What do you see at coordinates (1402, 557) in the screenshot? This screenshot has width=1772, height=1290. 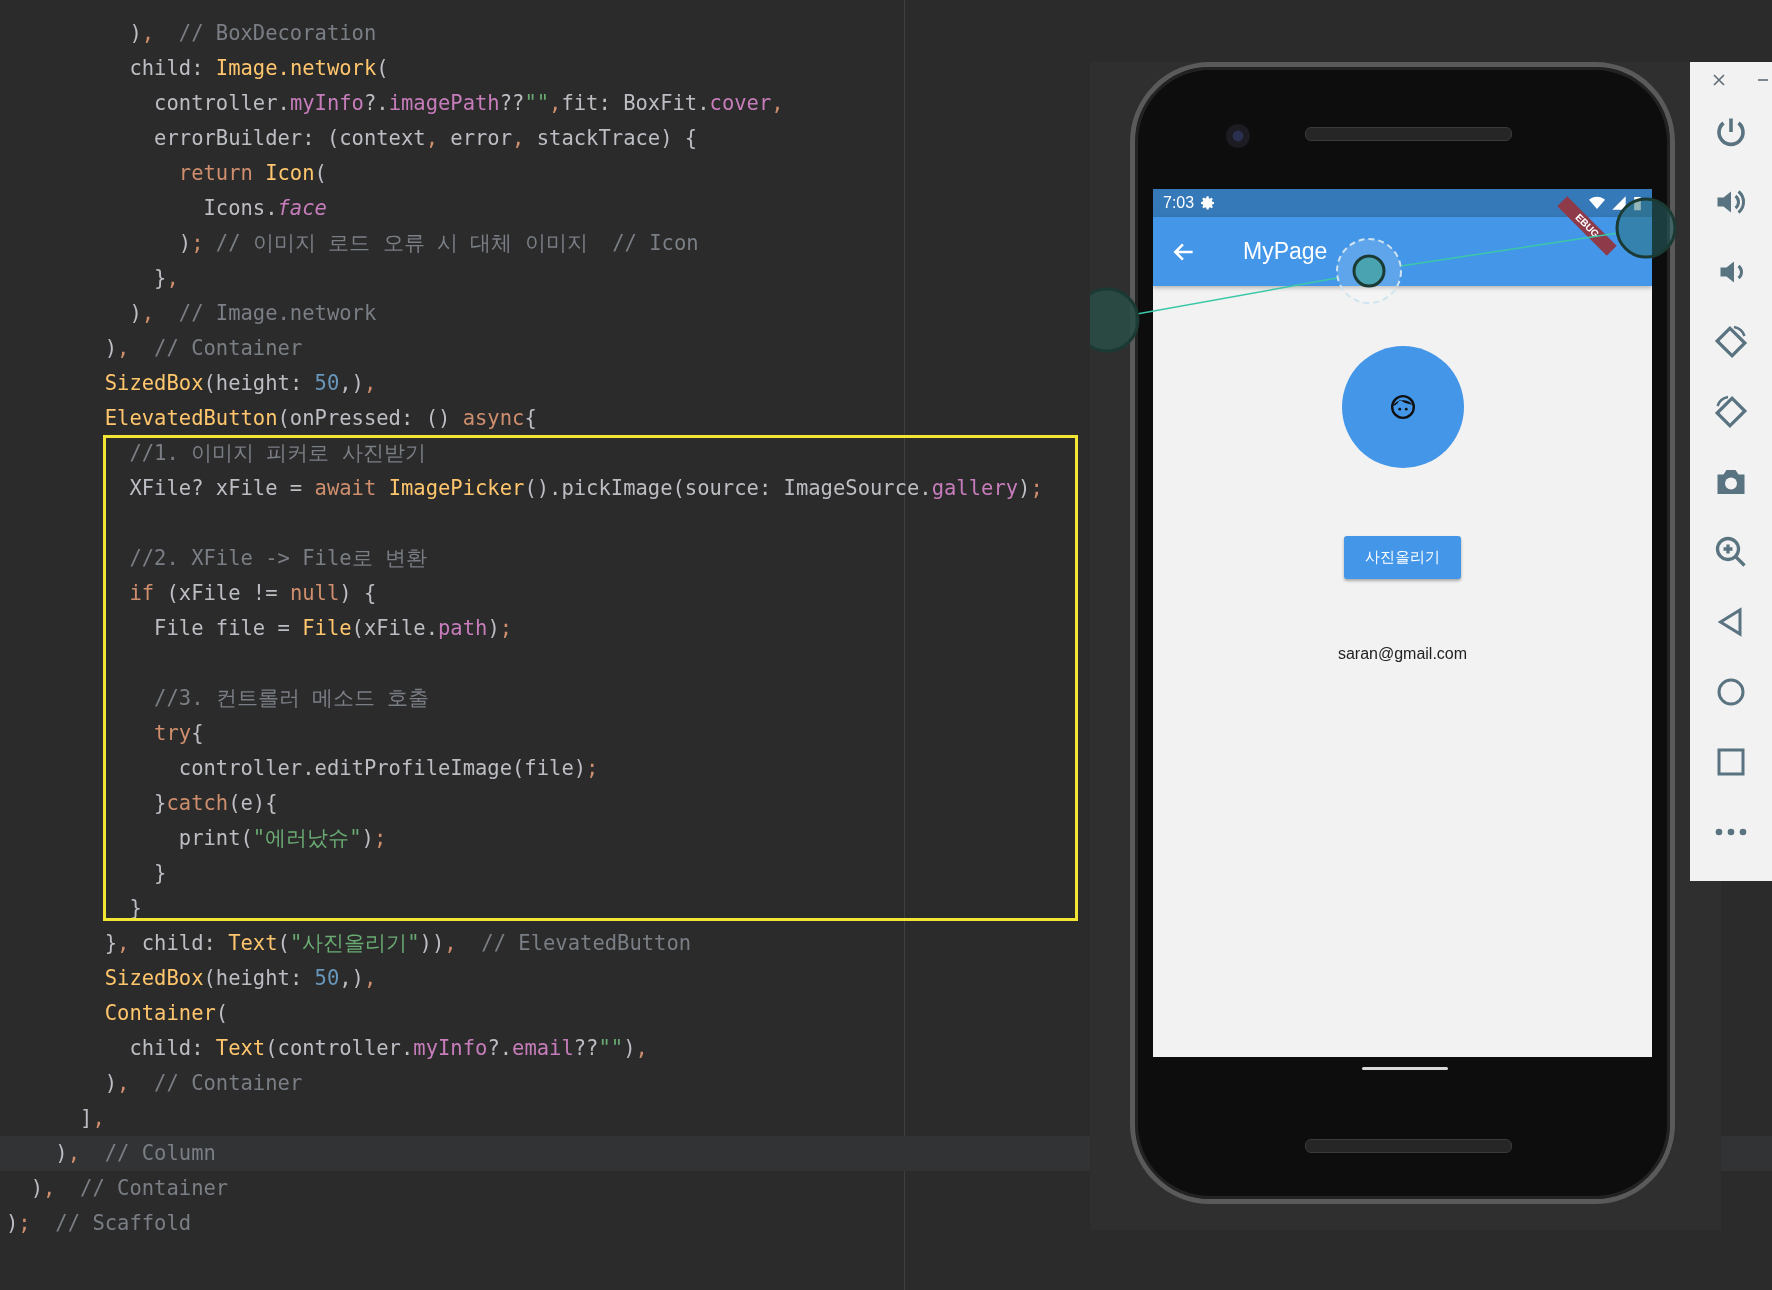 I see `upload-photo-button: 사진올리기` at bounding box center [1402, 557].